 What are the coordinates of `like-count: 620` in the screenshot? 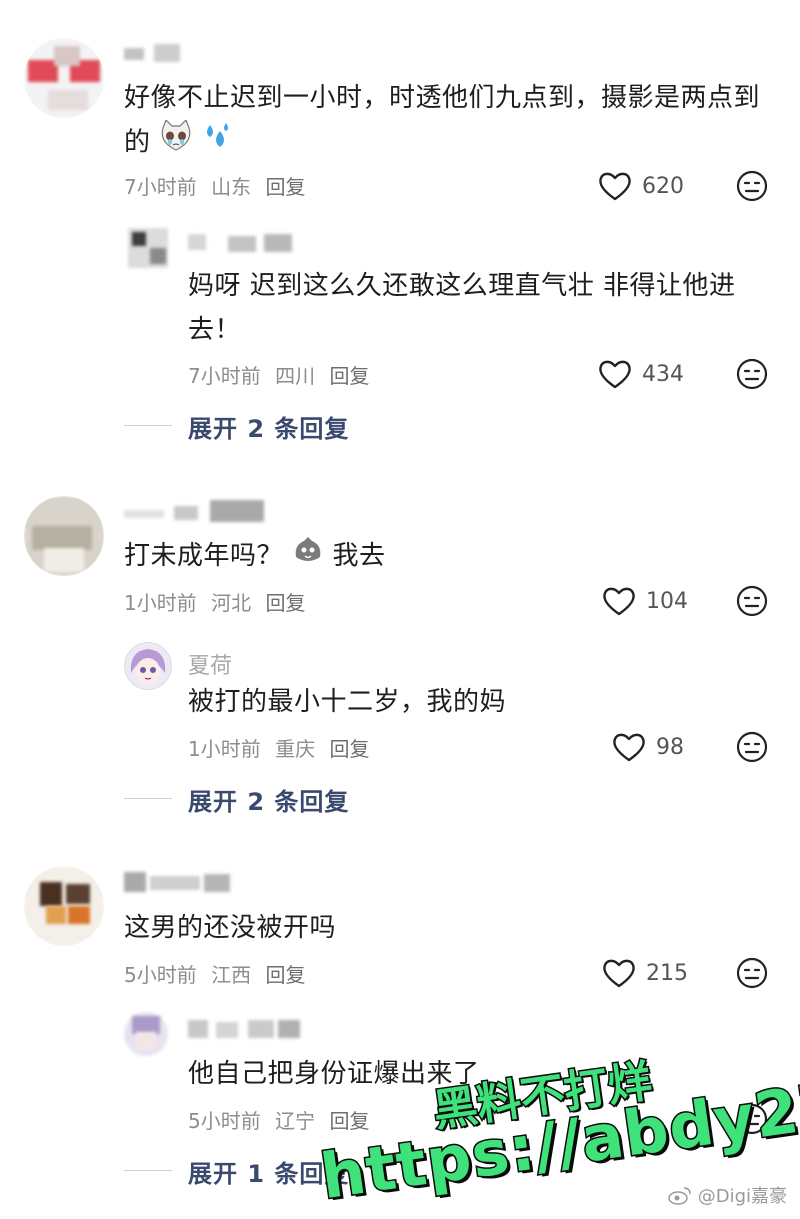 It's located at (663, 186).